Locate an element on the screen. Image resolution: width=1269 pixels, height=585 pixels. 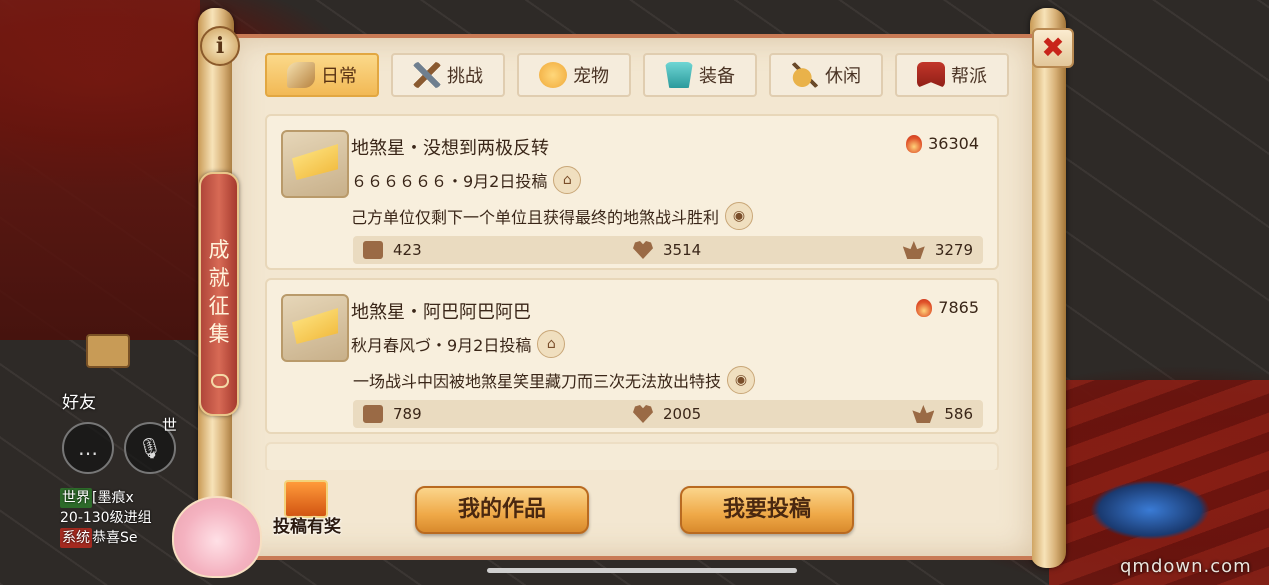
share-button: 789 is located at coordinates (392, 414).